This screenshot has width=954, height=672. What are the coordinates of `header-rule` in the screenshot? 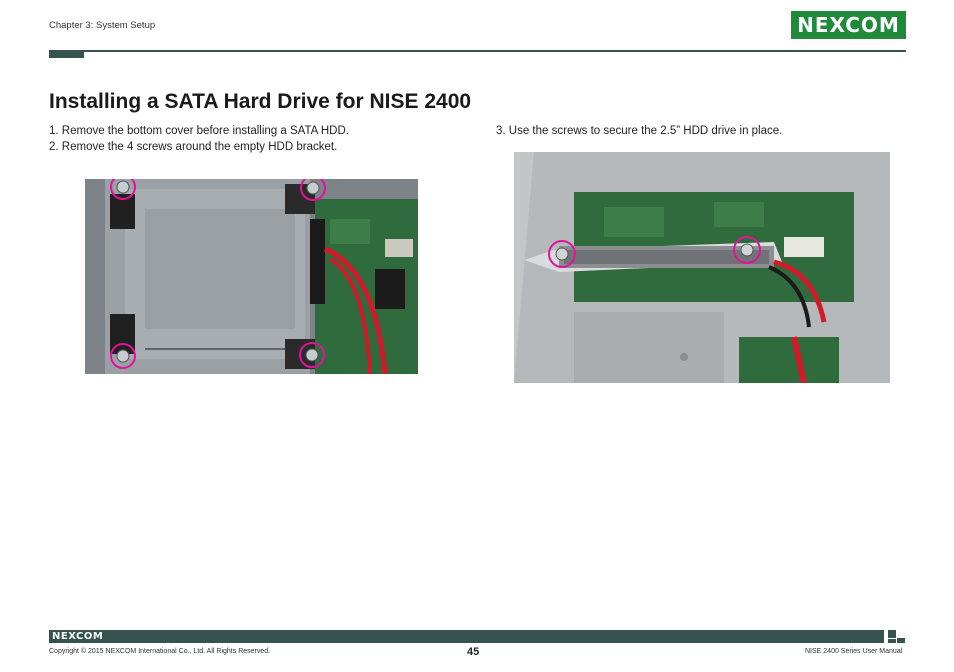 It's located at (477, 51).